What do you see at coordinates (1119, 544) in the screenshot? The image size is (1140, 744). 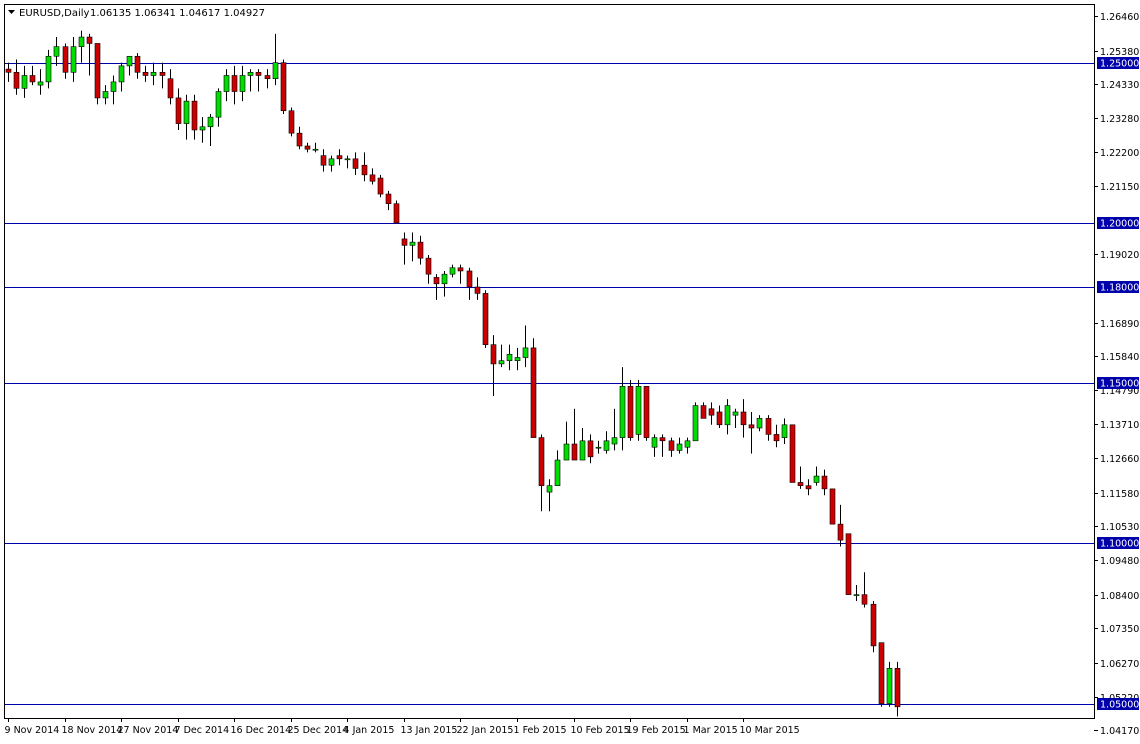 I see `level-label: 1.10000` at bounding box center [1119, 544].